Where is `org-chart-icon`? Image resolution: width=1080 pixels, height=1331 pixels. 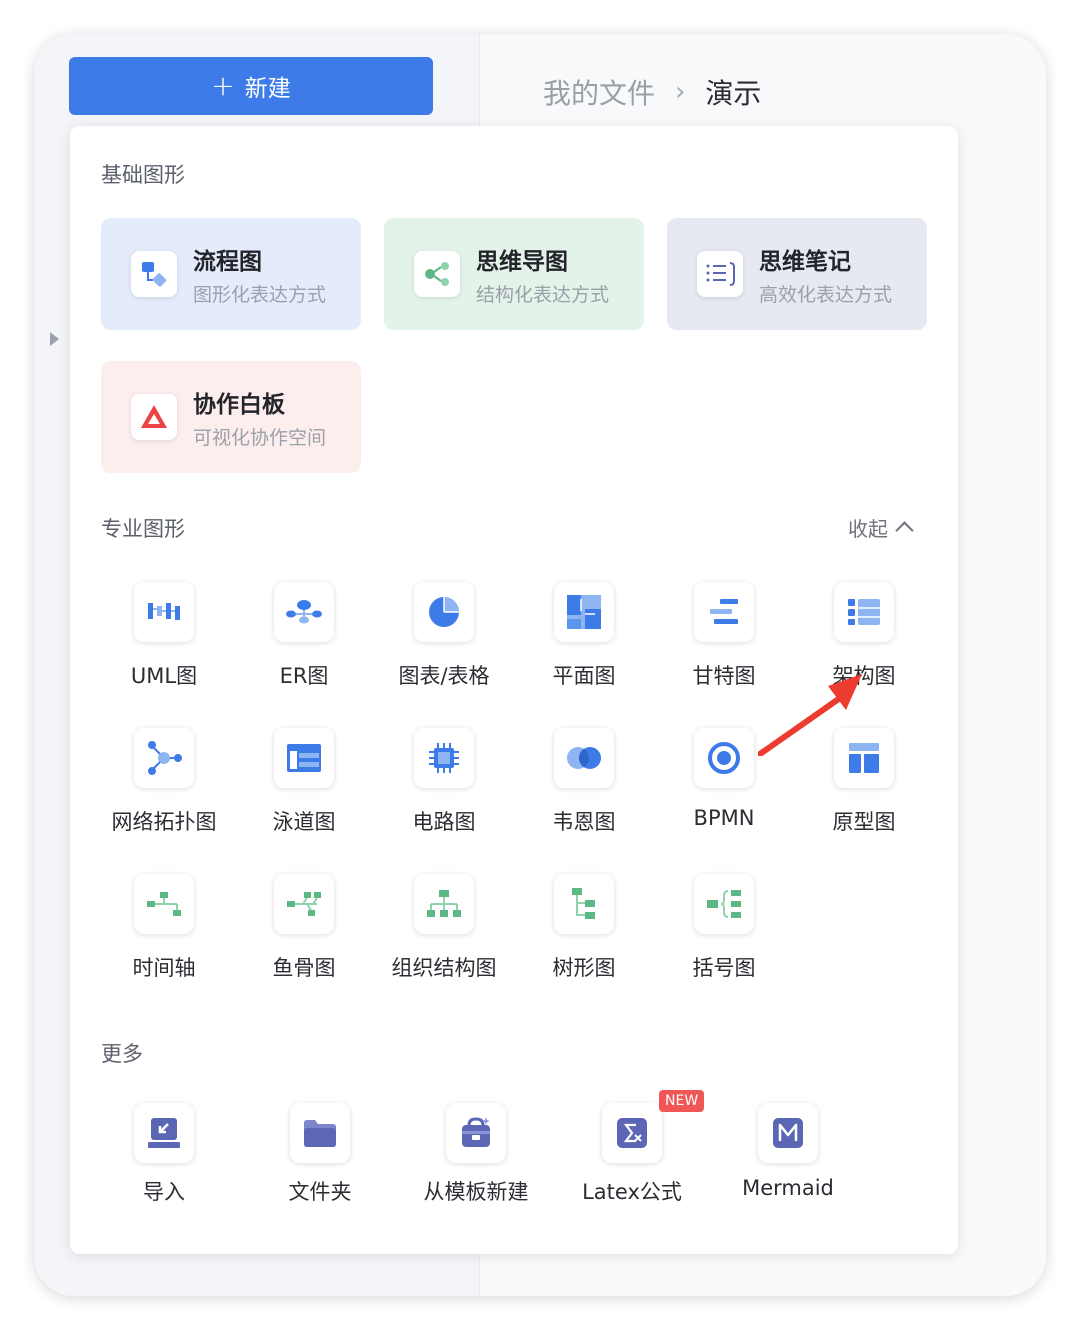
org-chart-icon is located at coordinates (444, 904).